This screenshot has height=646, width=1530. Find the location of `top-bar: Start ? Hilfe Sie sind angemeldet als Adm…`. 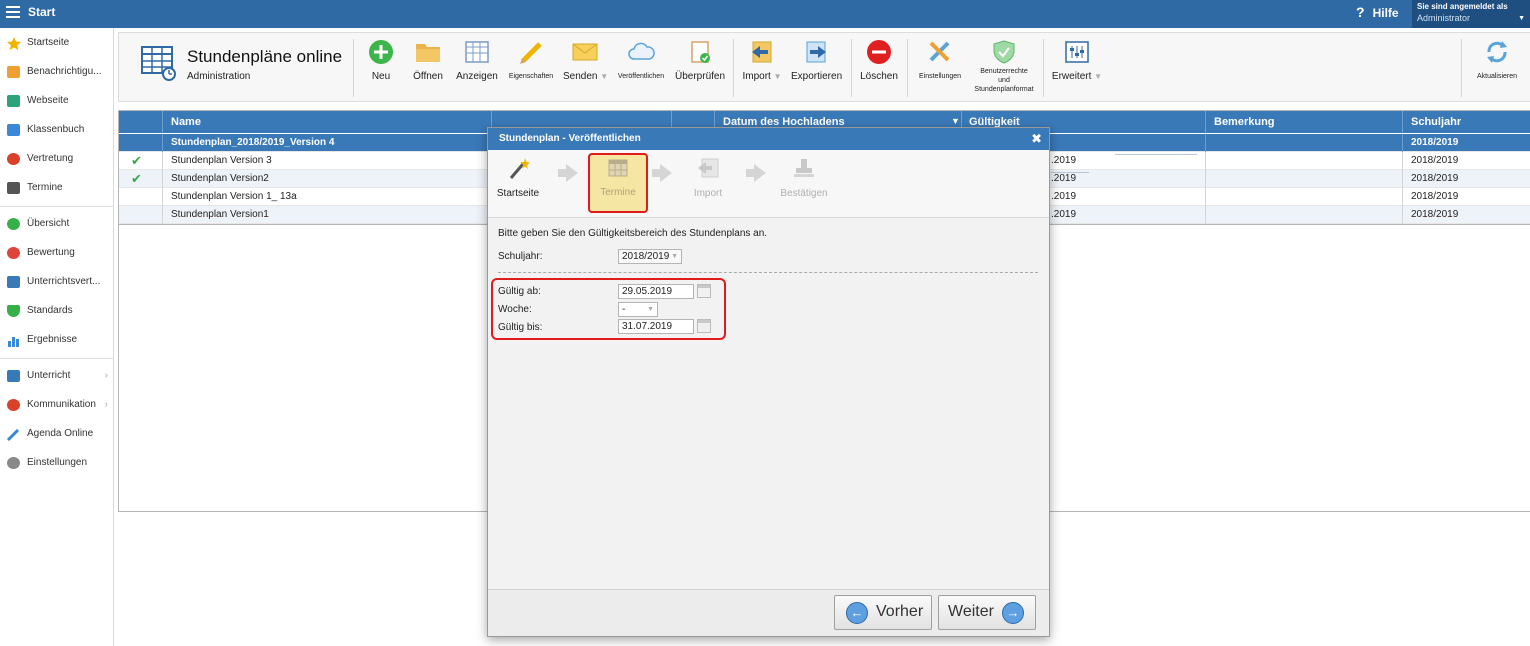

top-bar: Start ? Hilfe Sie sind angemeldet als Adm… is located at coordinates (765, 14).